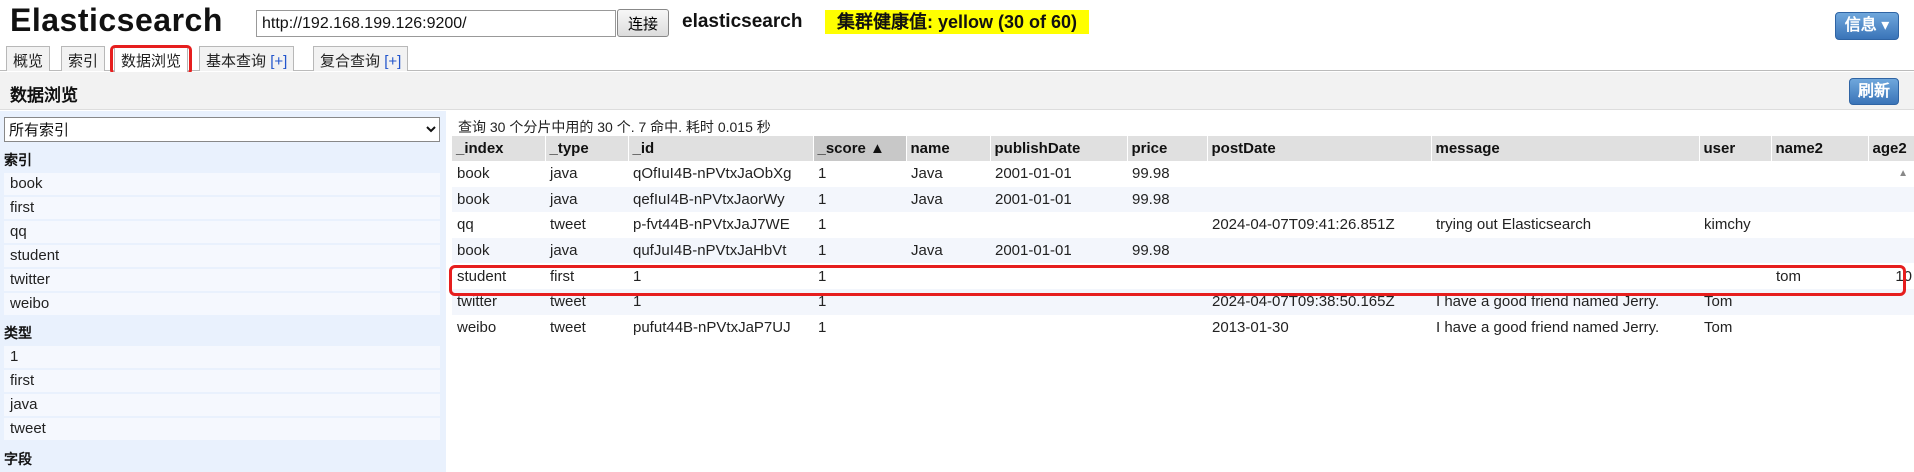 This screenshot has height=472, width=1914. I want to click on table-cell: 2024-04-07T09:41:26.851Z, so click(1319, 225).